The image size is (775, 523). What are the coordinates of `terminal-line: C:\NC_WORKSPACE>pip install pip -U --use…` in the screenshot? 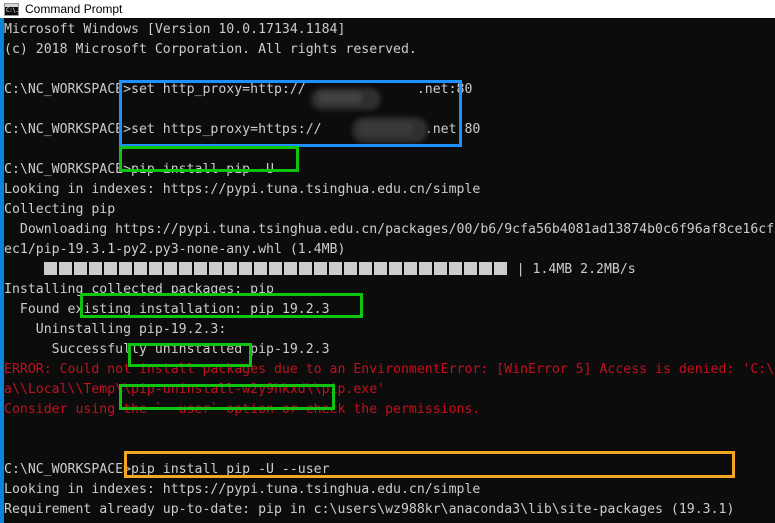 It's located at (167, 469).